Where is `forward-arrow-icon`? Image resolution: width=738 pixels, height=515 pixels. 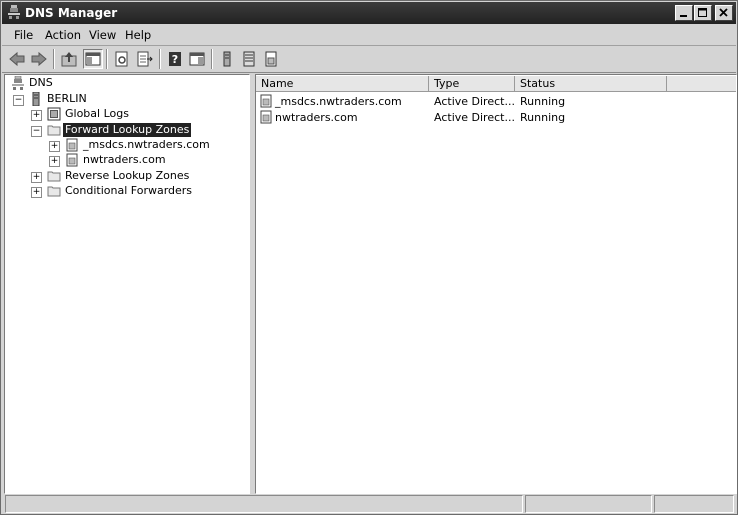
forward-arrow-icon is located at coordinates (39, 59).